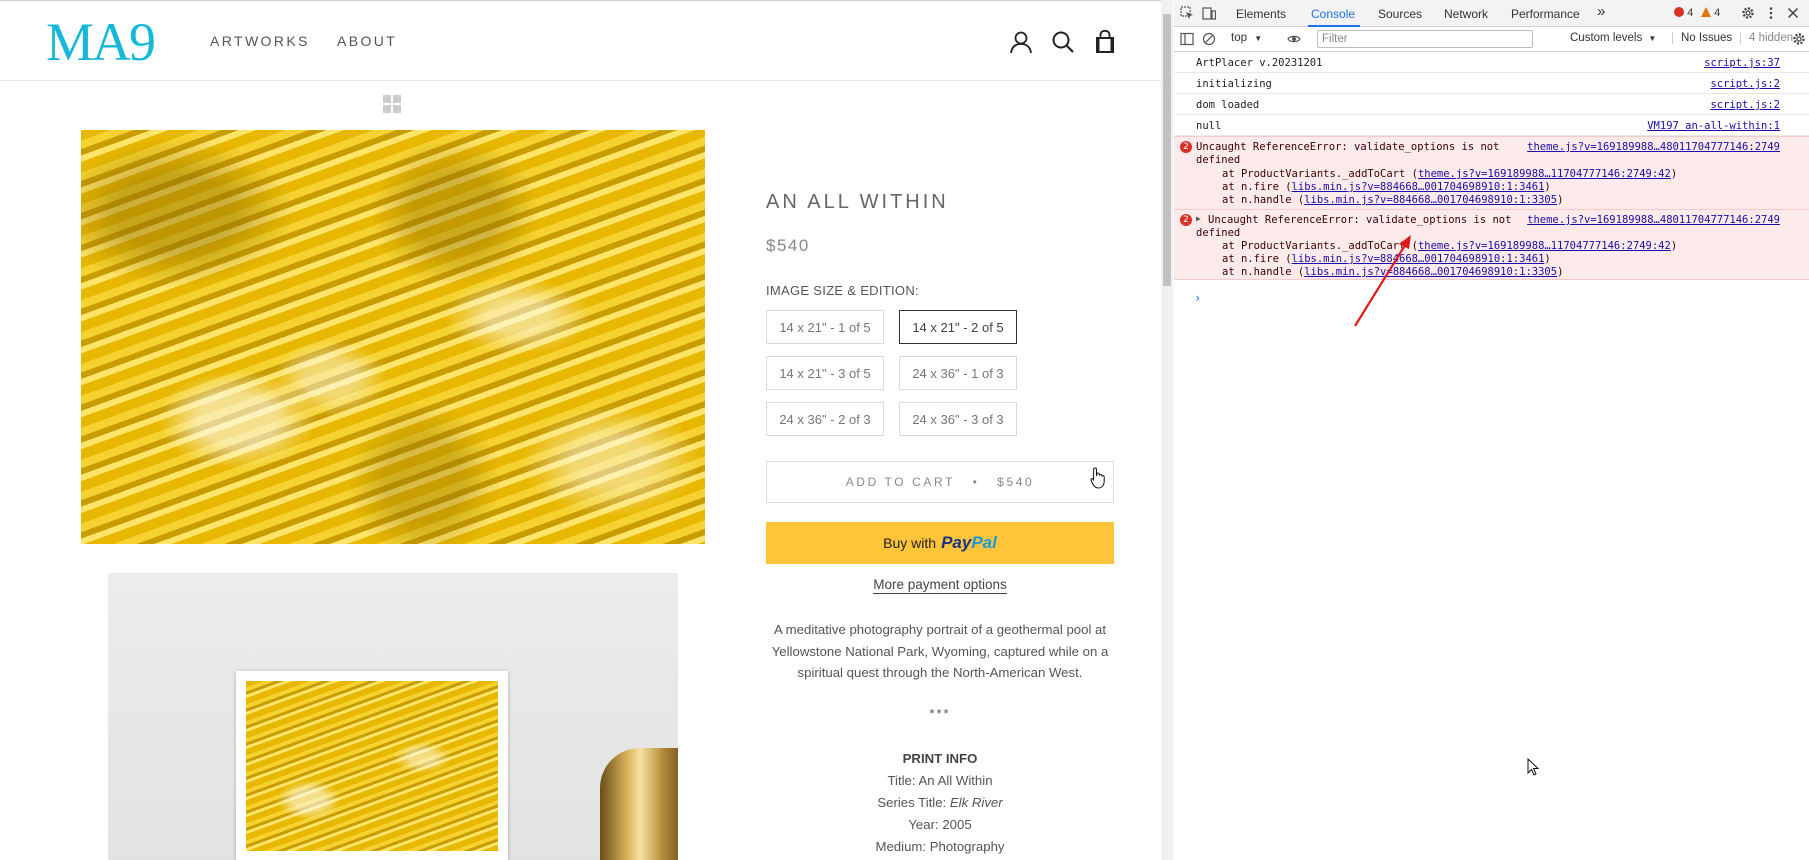 This screenshot has width=1809, height=860. What do you see at coordinates (1246, 38) in the screenshot?
I see `context-selector: top ▼` at bounding box center [1246, 38].